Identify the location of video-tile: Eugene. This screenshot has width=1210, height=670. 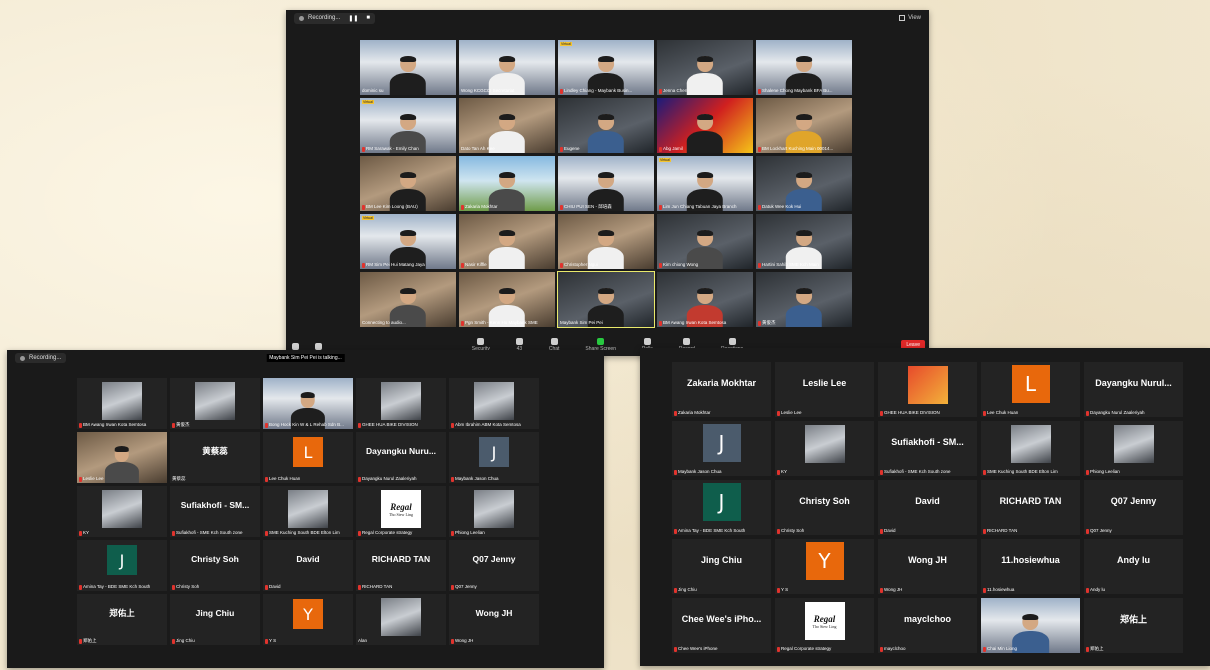
(606, 125).